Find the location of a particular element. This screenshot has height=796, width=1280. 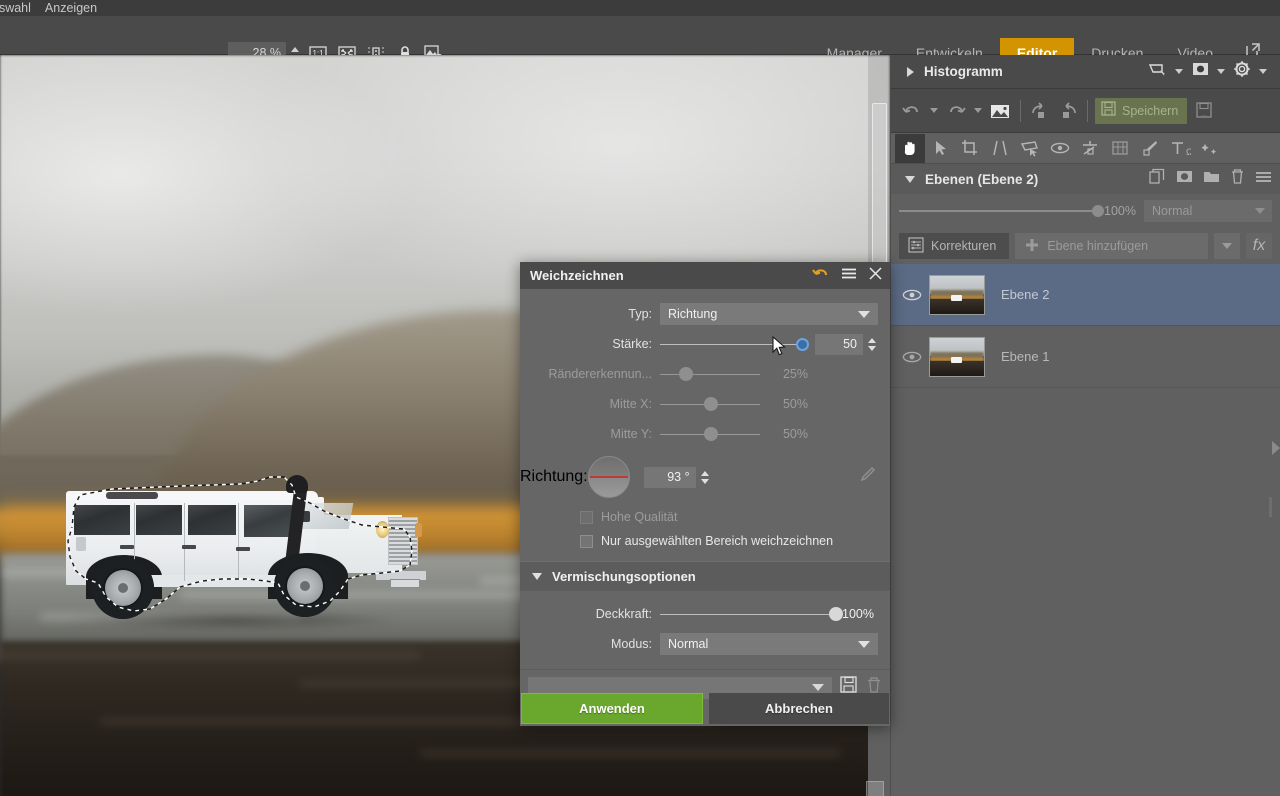

close-icon is located at coordinates (875, 275).